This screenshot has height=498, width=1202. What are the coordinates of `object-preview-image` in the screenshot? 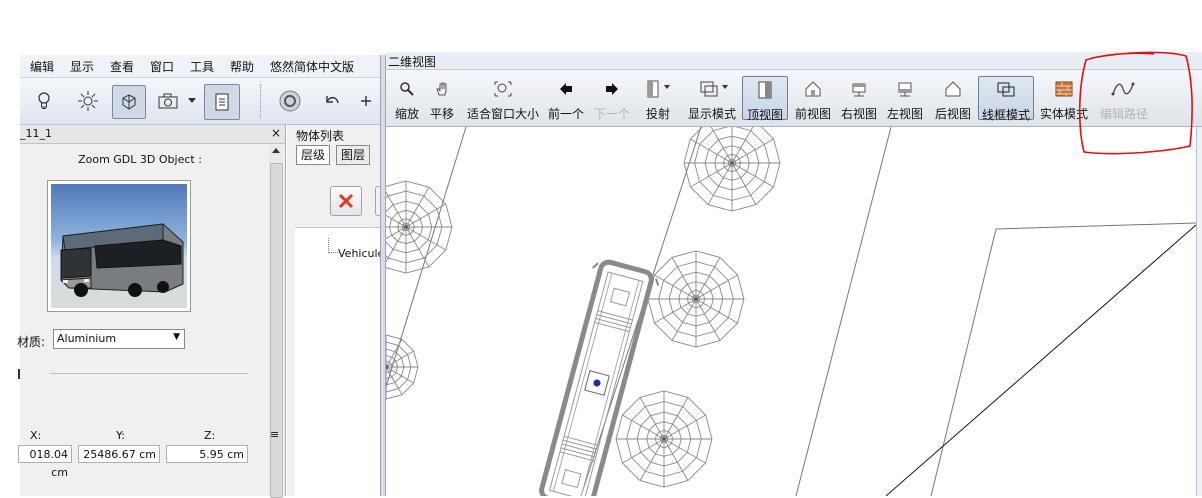 It's located at (119, 246).